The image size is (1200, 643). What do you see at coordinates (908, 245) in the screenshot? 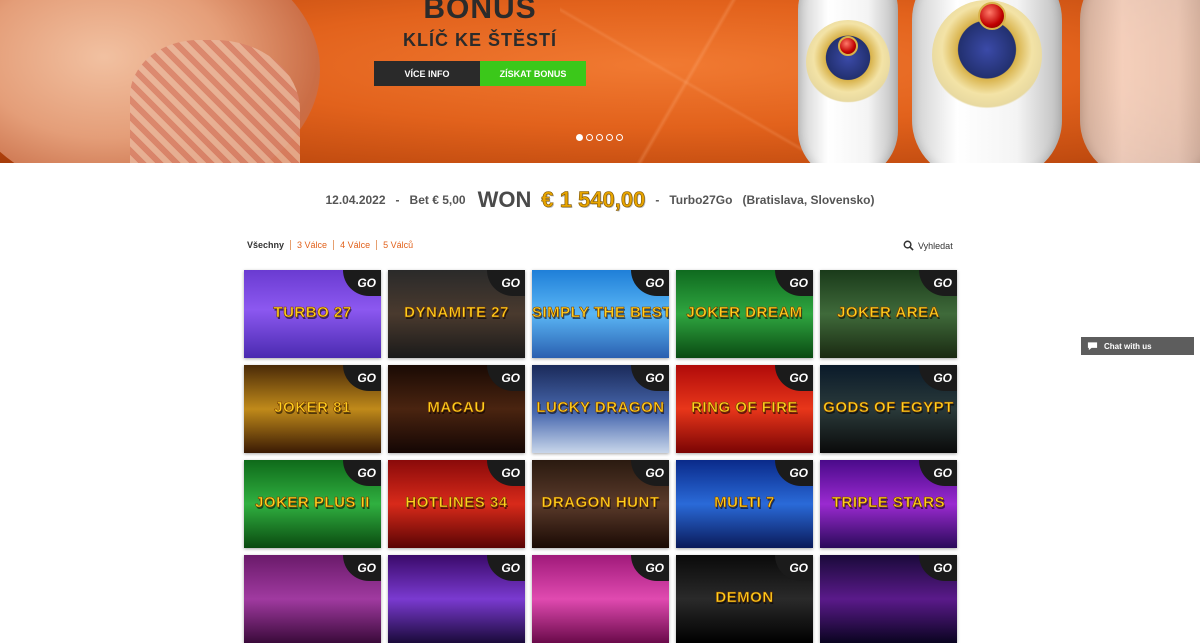
I see `search-icon` at bounding box center [908, 245].